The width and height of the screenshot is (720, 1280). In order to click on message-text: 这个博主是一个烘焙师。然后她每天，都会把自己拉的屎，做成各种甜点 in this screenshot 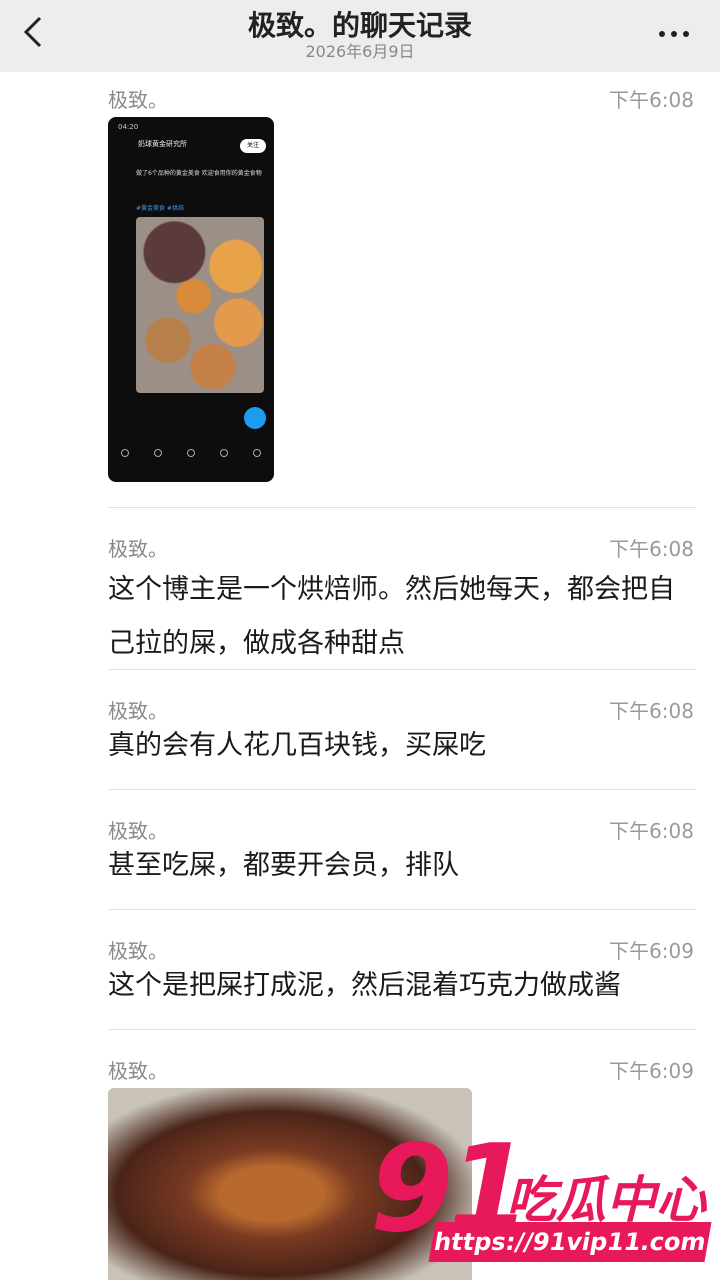, I will do `click(391, 616)`.